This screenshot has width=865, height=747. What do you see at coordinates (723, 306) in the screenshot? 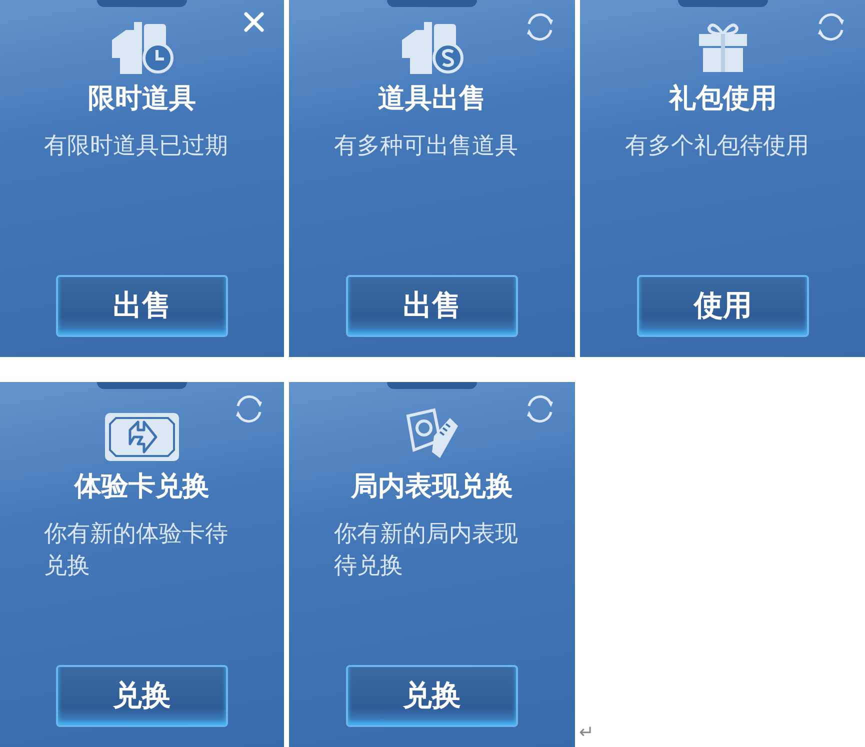
I see `action-button: 使用` at bounding box center [723, 306].